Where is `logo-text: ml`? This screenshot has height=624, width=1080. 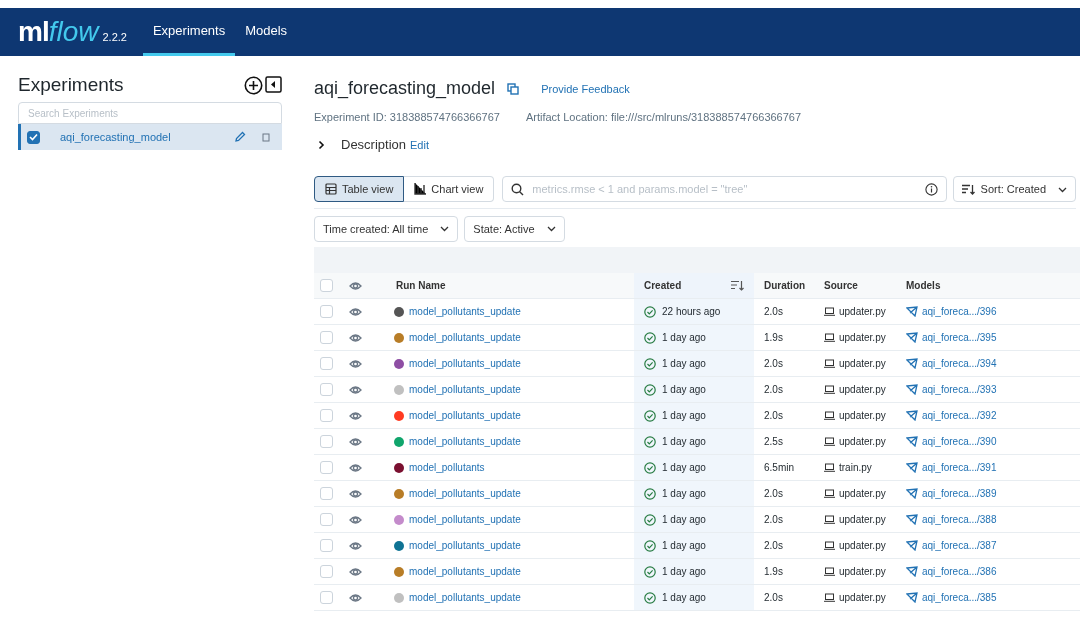
logo-text: ml is located at coordinates (33, 32).